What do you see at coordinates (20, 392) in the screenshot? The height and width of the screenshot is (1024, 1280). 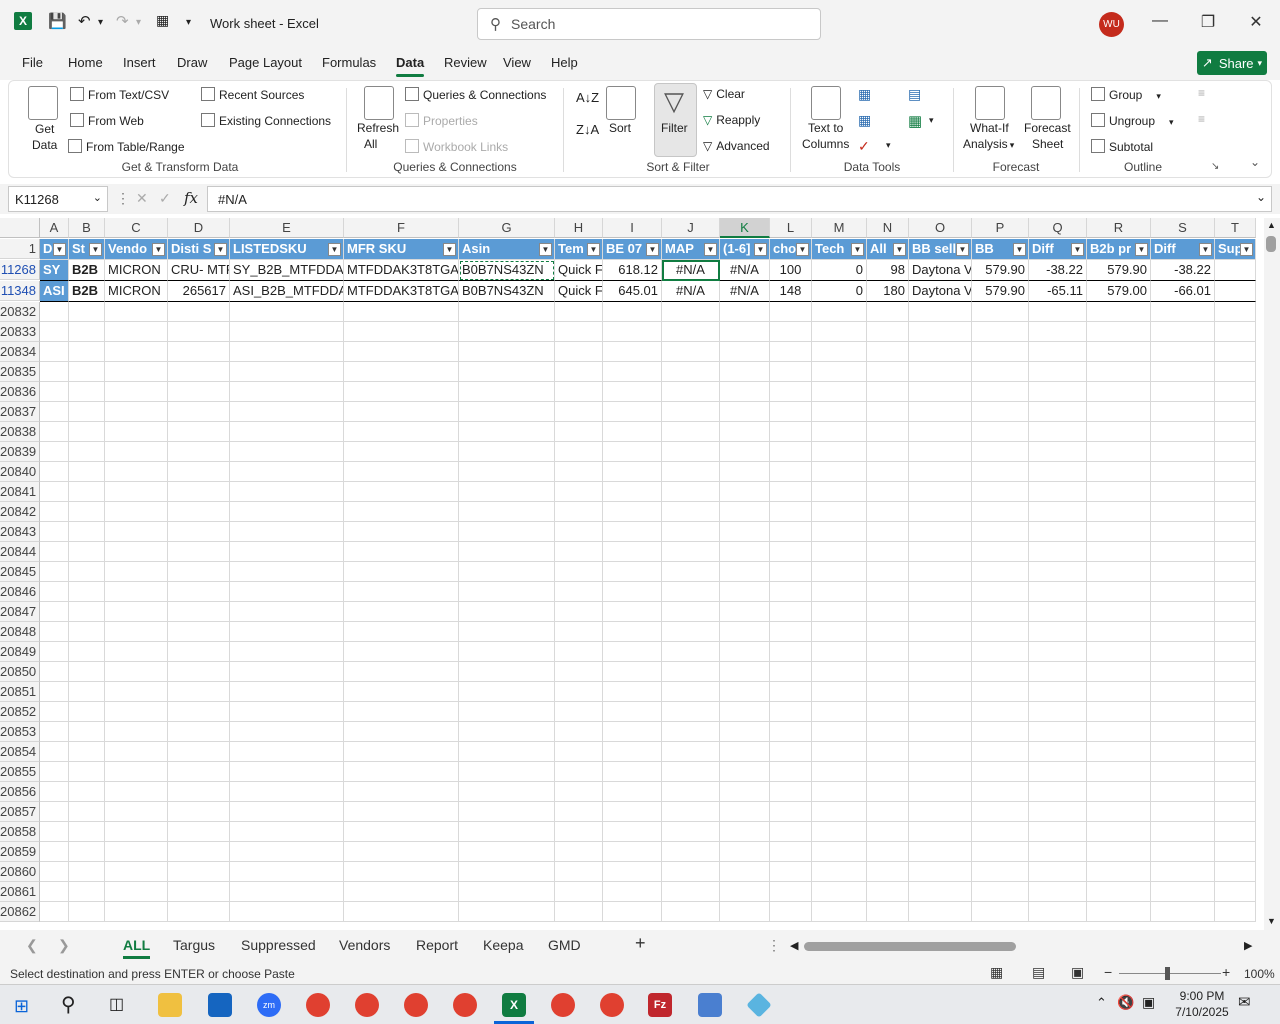 I see `row-header: 20836` at bounding box center [20, 392].